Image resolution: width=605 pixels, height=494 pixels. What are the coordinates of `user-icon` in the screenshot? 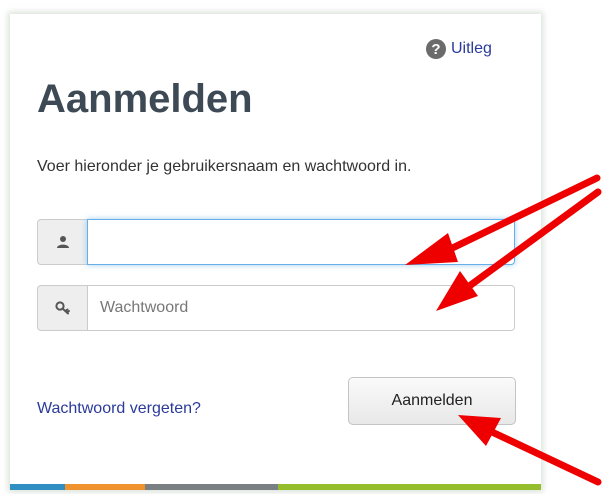 It's located at (62, 242).